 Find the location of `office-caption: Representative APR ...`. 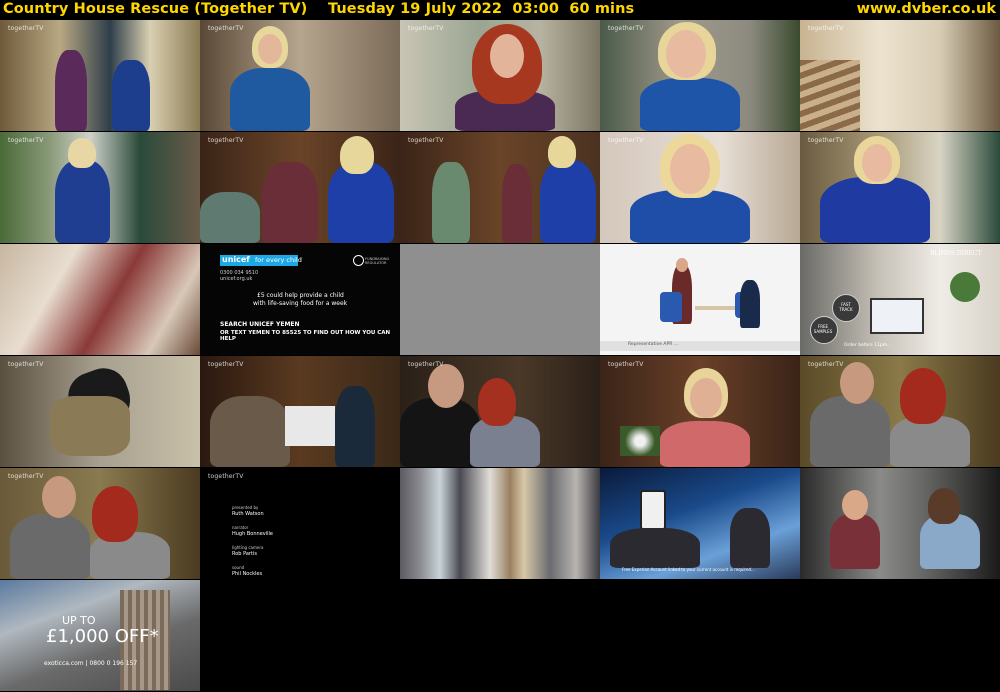

office-caption: Representative APR ... is located at coordinates (653, 344).